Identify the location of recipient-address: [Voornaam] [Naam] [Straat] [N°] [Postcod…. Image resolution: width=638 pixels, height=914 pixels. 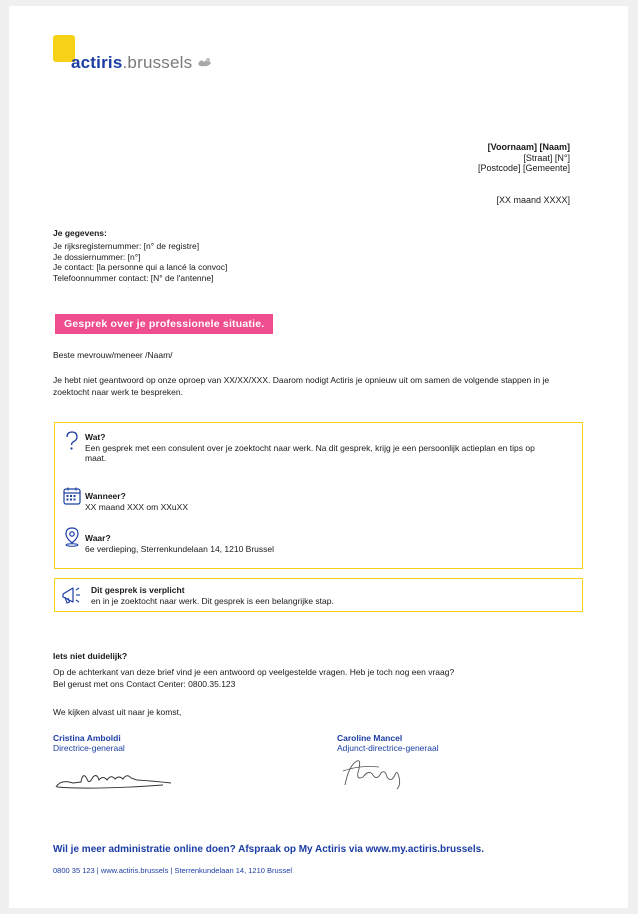
(524, 158).